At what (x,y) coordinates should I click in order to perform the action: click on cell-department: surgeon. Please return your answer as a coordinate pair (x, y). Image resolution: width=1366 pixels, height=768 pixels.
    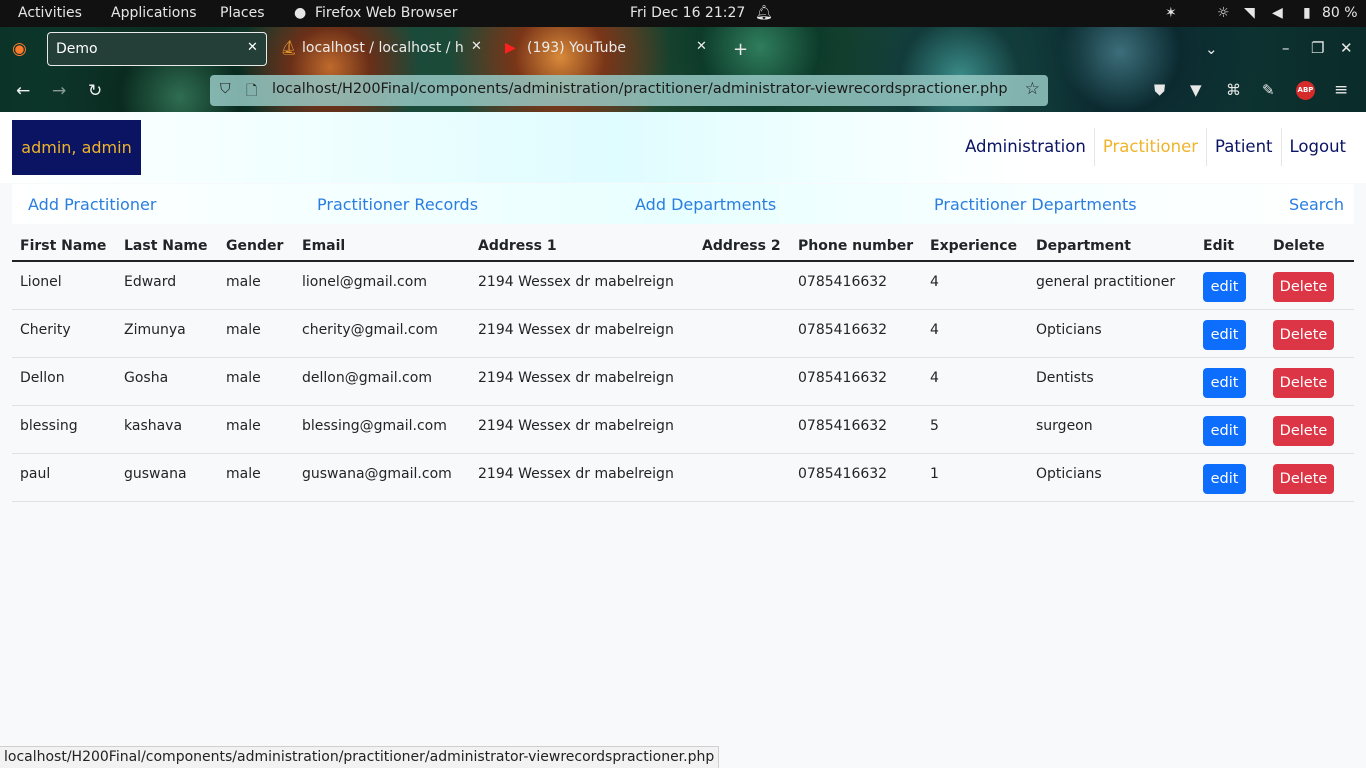
    Looking at the image, I should click on (1111, 429).